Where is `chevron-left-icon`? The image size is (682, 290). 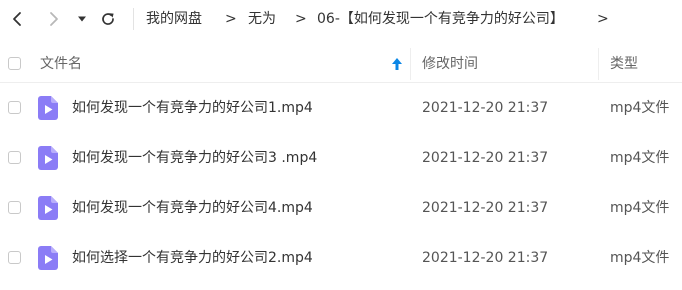
chevron-left-icon is located at coordinates (17, 19).